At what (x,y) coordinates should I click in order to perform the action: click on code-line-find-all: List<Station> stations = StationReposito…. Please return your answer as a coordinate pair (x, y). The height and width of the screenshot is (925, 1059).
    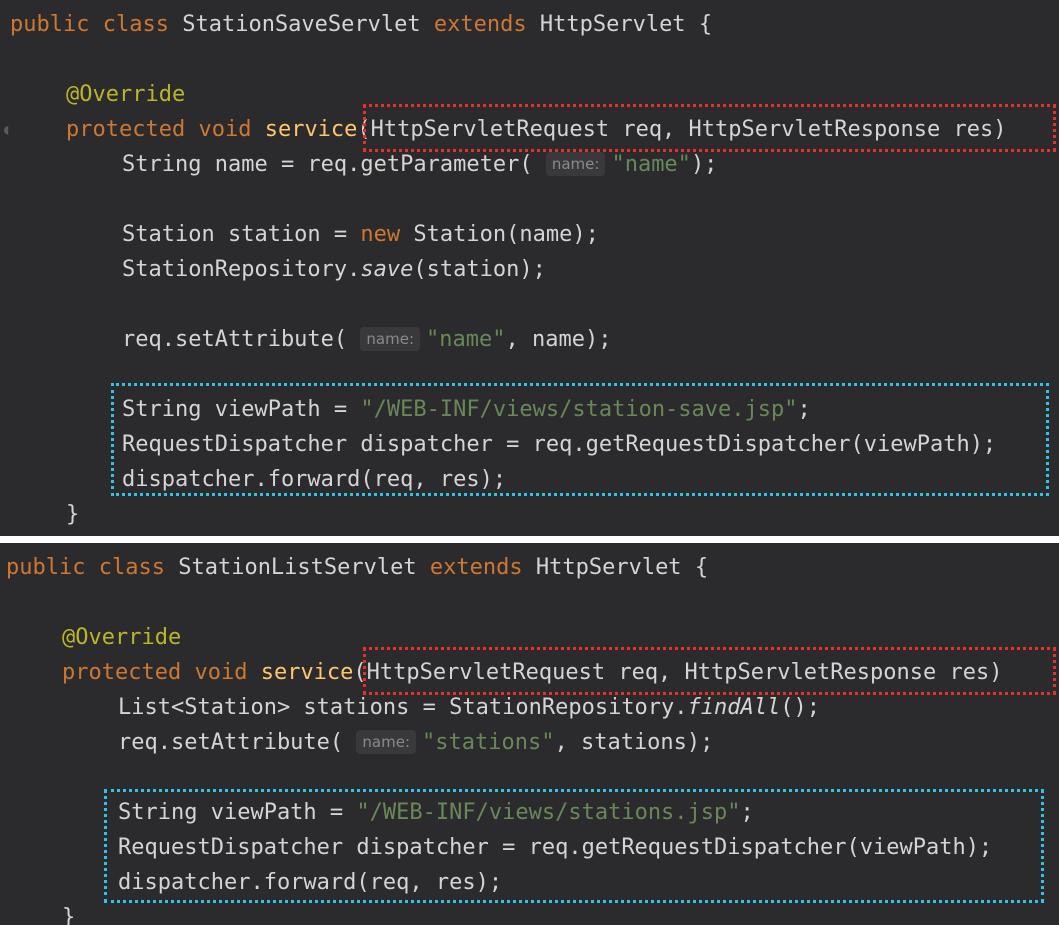
    Looking at the image, I should click on (469, 707).